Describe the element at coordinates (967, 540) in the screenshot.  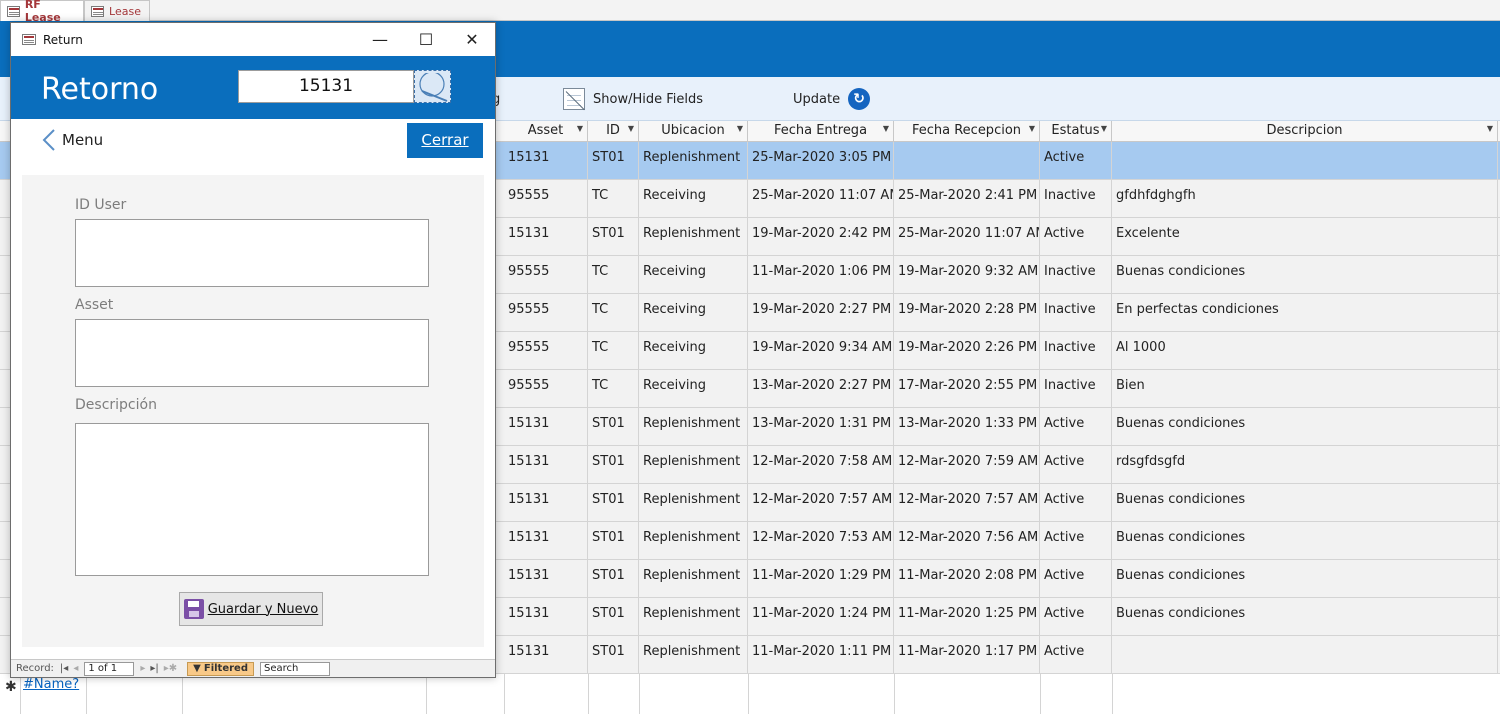
I see `table-cell-recepcion: 12-Mar-2020 7:56 AM` at that location.